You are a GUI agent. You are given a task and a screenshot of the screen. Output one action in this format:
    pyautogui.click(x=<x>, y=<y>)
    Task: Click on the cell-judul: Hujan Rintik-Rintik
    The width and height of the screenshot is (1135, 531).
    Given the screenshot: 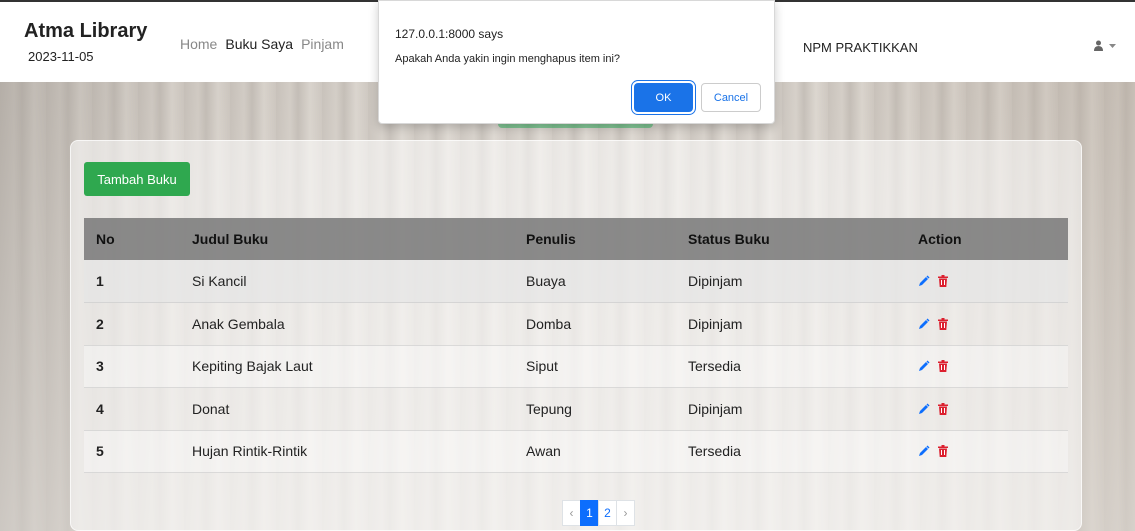 What is the action you would take?
    pyautogui.click(x=347, y=451)
    